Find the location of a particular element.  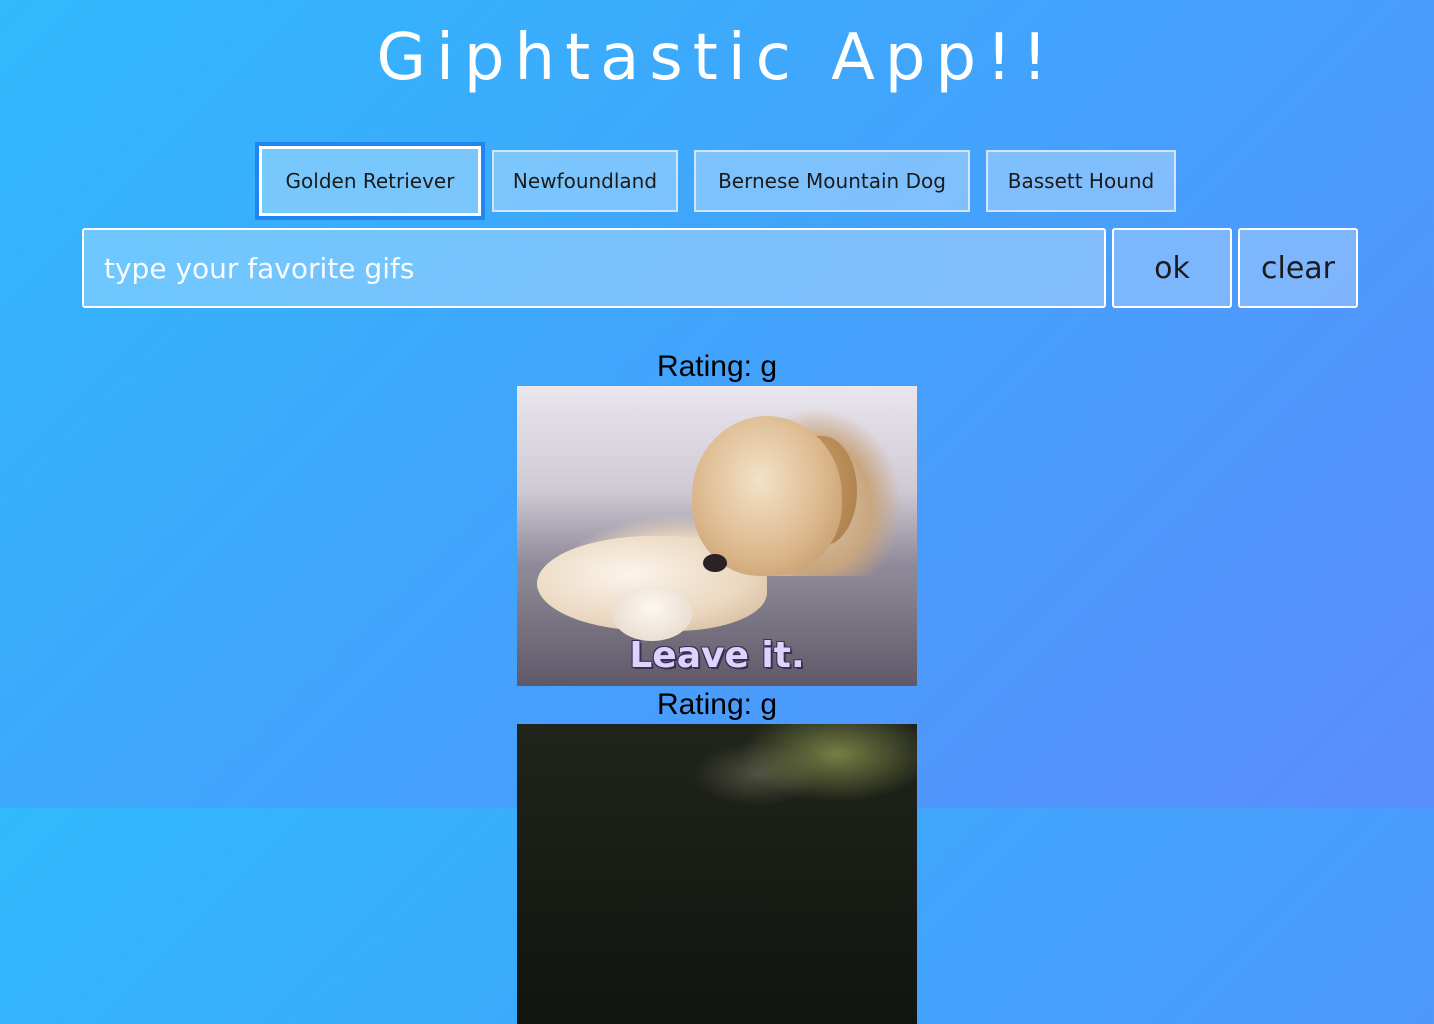

search-form: ok clear is located at coordinates (717, 268).